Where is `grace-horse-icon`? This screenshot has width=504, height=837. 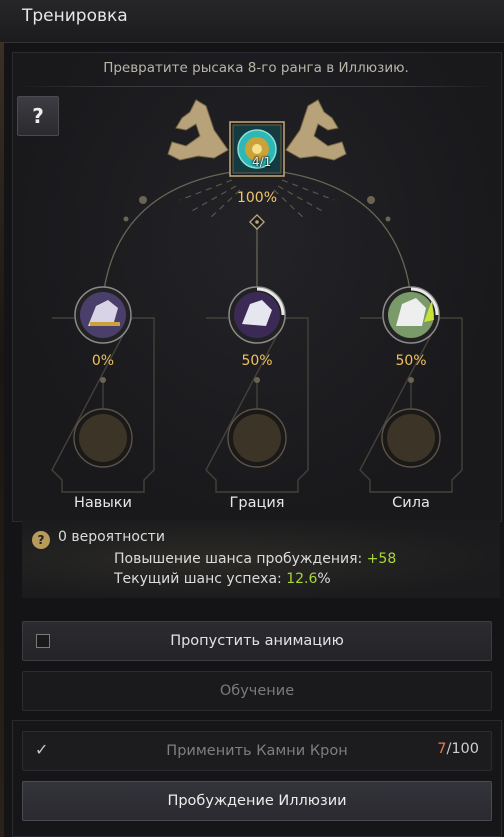
grace-horse-icon is located at coordinates (257, 315).